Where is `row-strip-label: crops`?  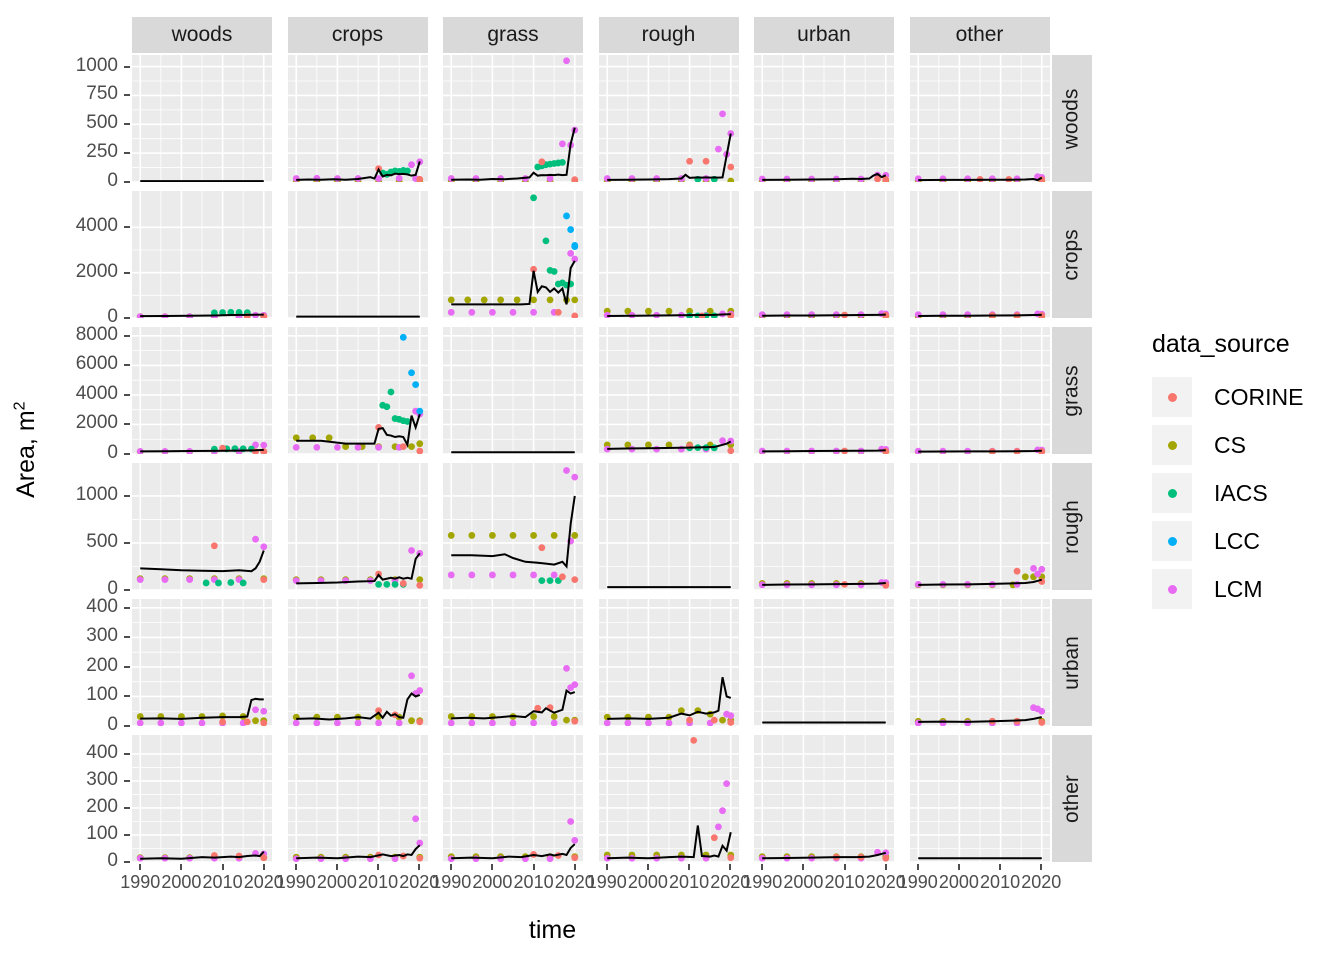
row-strip-label: crops is located at coordinates (1071, 254).